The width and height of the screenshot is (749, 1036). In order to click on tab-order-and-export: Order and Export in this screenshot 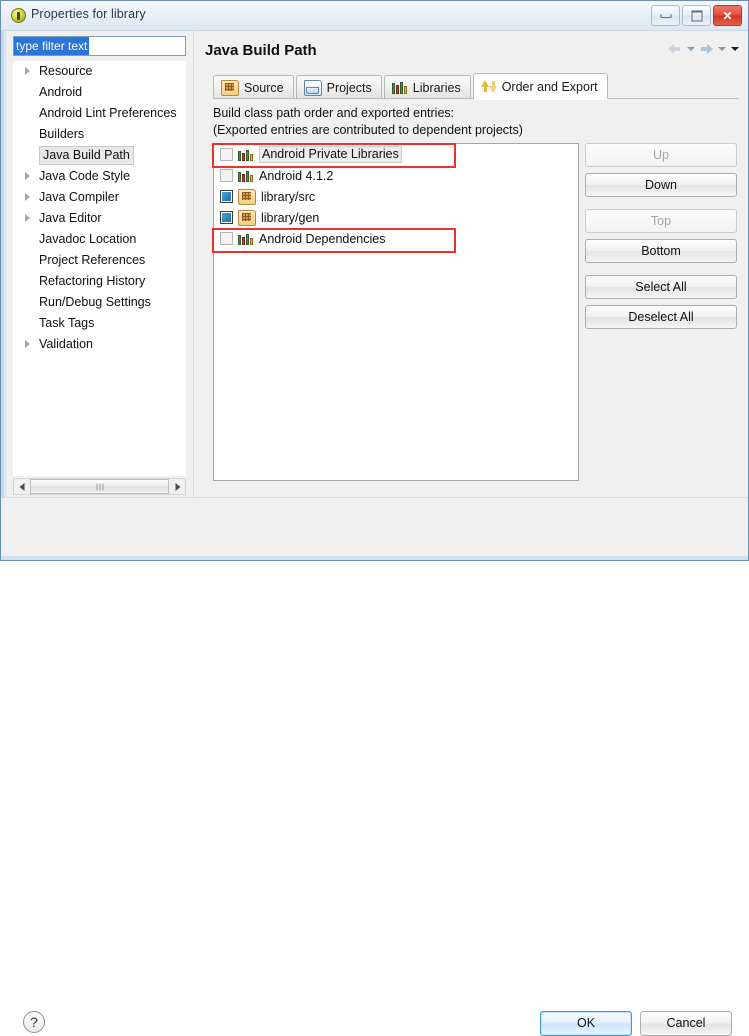, I will do `click(540, 86)`.